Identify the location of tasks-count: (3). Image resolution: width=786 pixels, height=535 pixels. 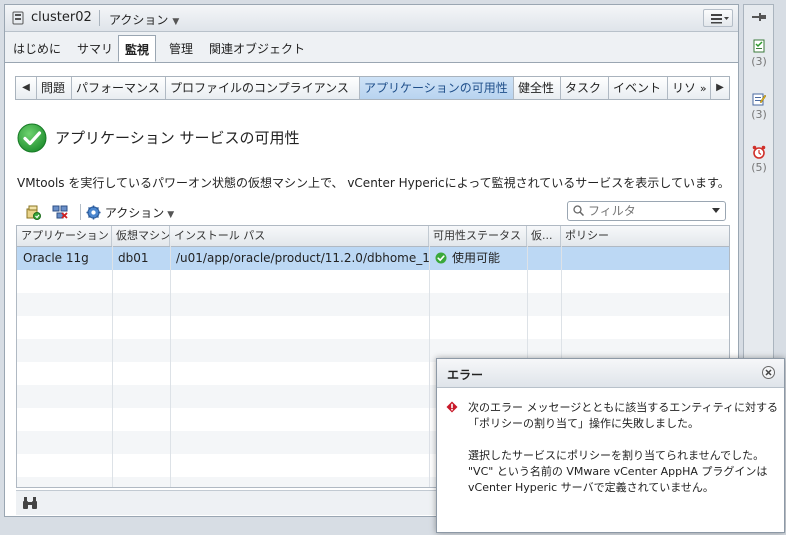
(759, 61).